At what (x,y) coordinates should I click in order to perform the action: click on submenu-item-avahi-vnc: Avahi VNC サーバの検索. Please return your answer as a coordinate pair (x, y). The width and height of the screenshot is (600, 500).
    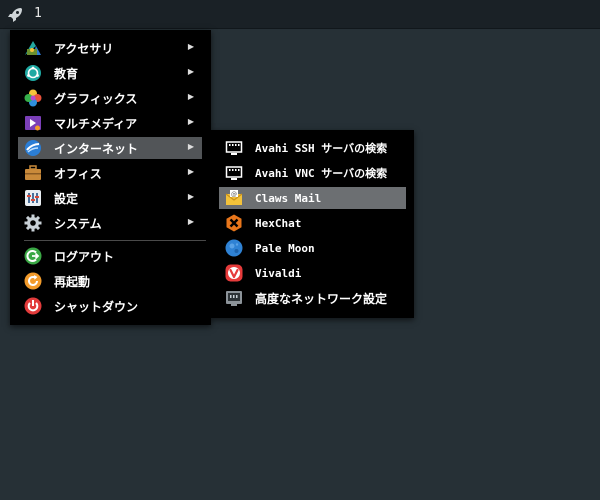
    Looking at the image, I should click on (312, 173).